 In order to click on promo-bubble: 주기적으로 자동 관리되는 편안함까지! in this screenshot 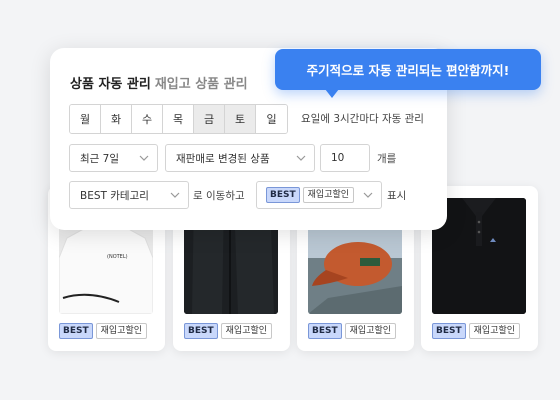, I will do `click(408, 69)`.